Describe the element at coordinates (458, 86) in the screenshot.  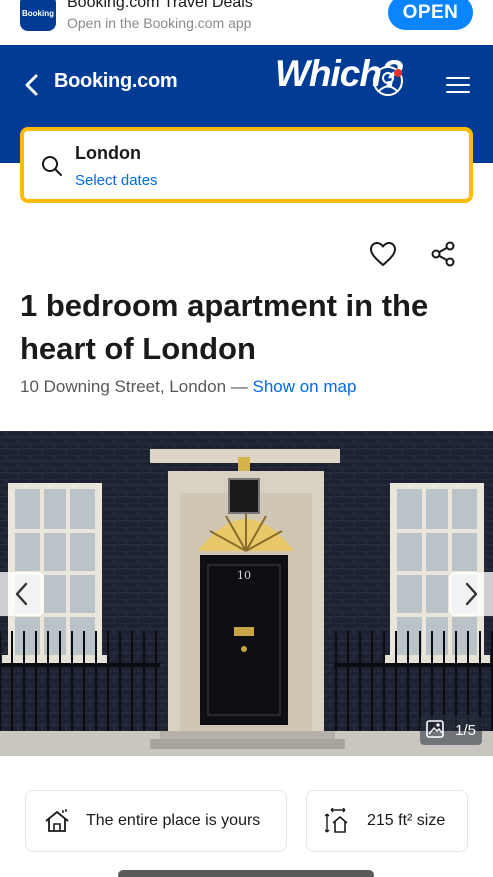
I see `hamburger-menu-icon` at that location.